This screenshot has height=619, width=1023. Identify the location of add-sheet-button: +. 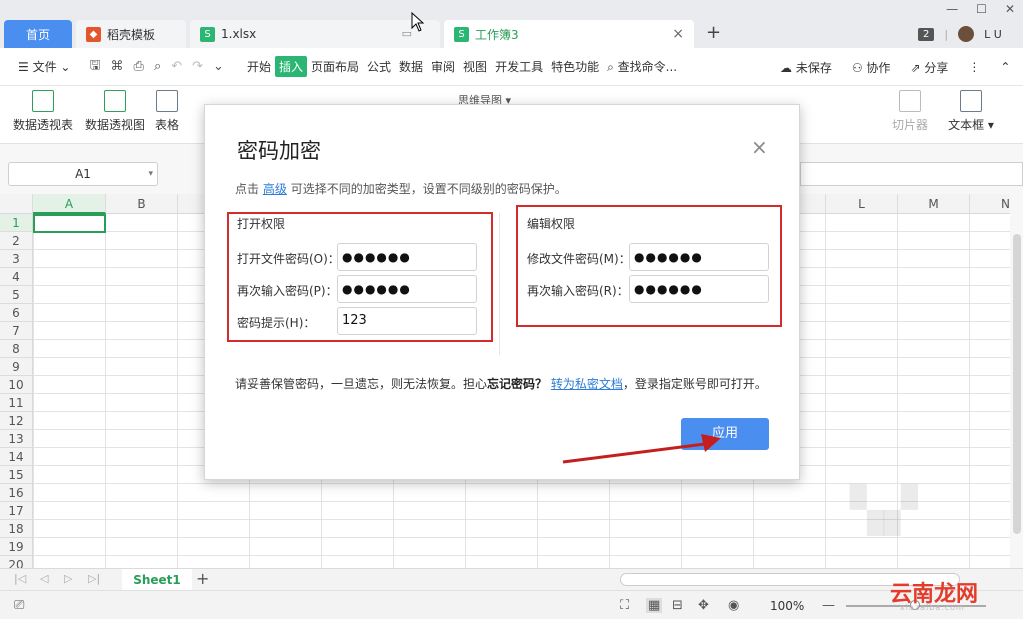
(202, 578).